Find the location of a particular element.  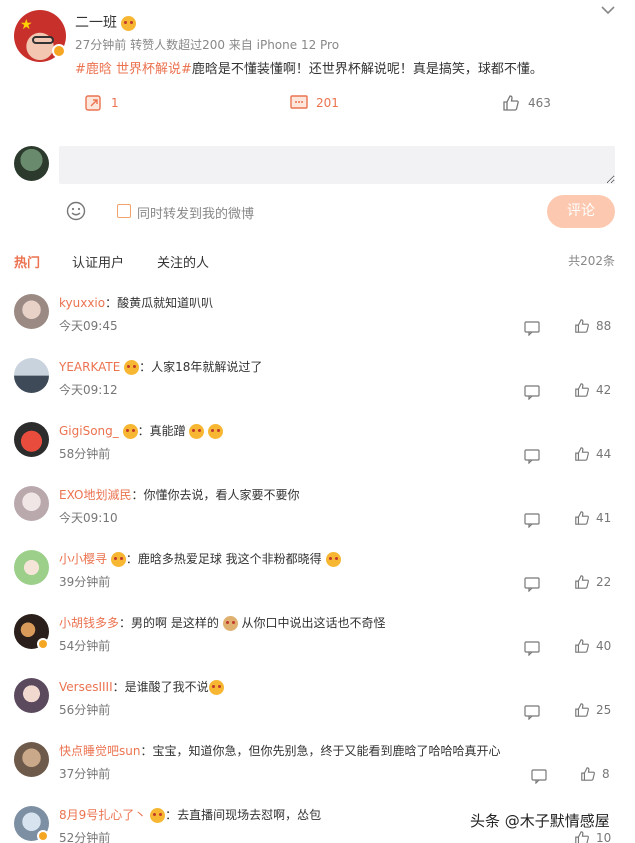

comment-time: 今天09:45 is located at coordinates (88, 326).